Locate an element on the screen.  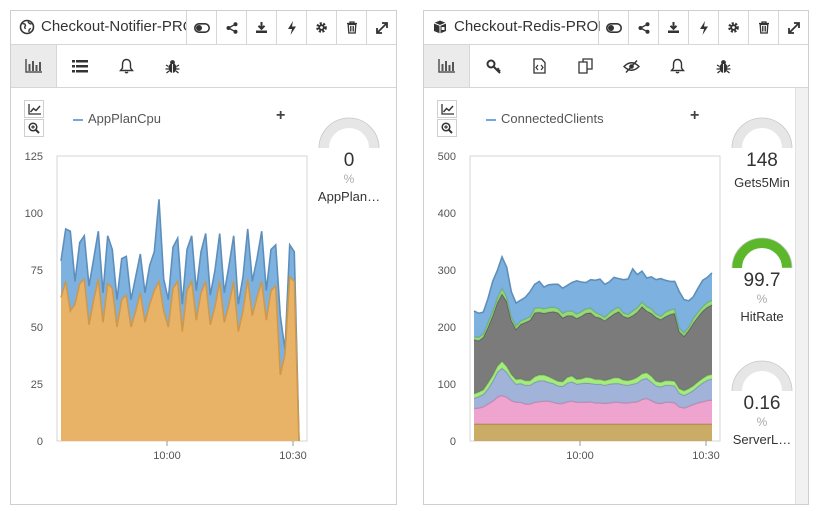
gauge-hitrate: 99.7 % HitRate is located at coordinates (762, 281).